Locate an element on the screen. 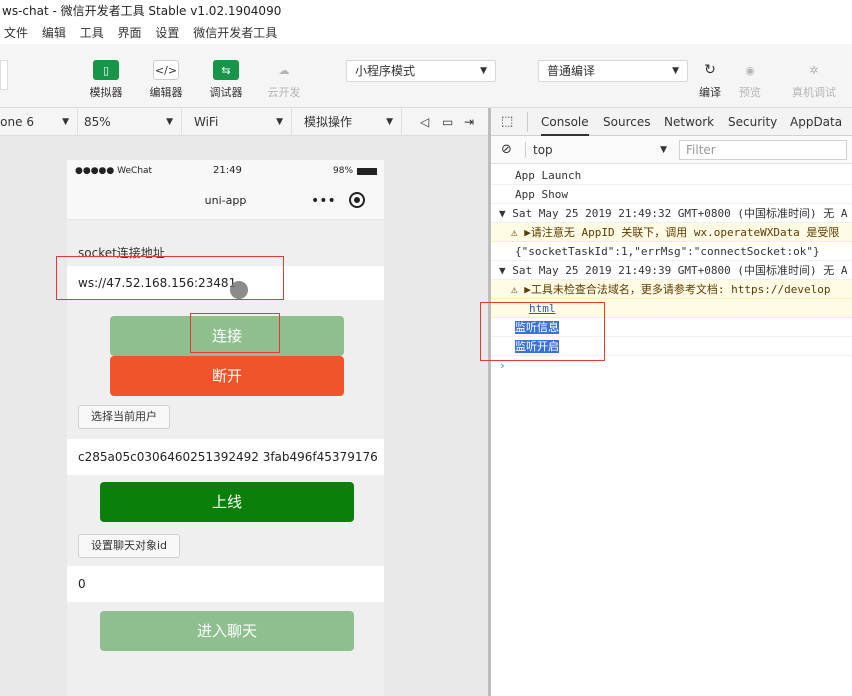 The height and width of the screenshot is (696, 852). carrier-text: ●●●●● WeChat is located at coordinates (114, 171).